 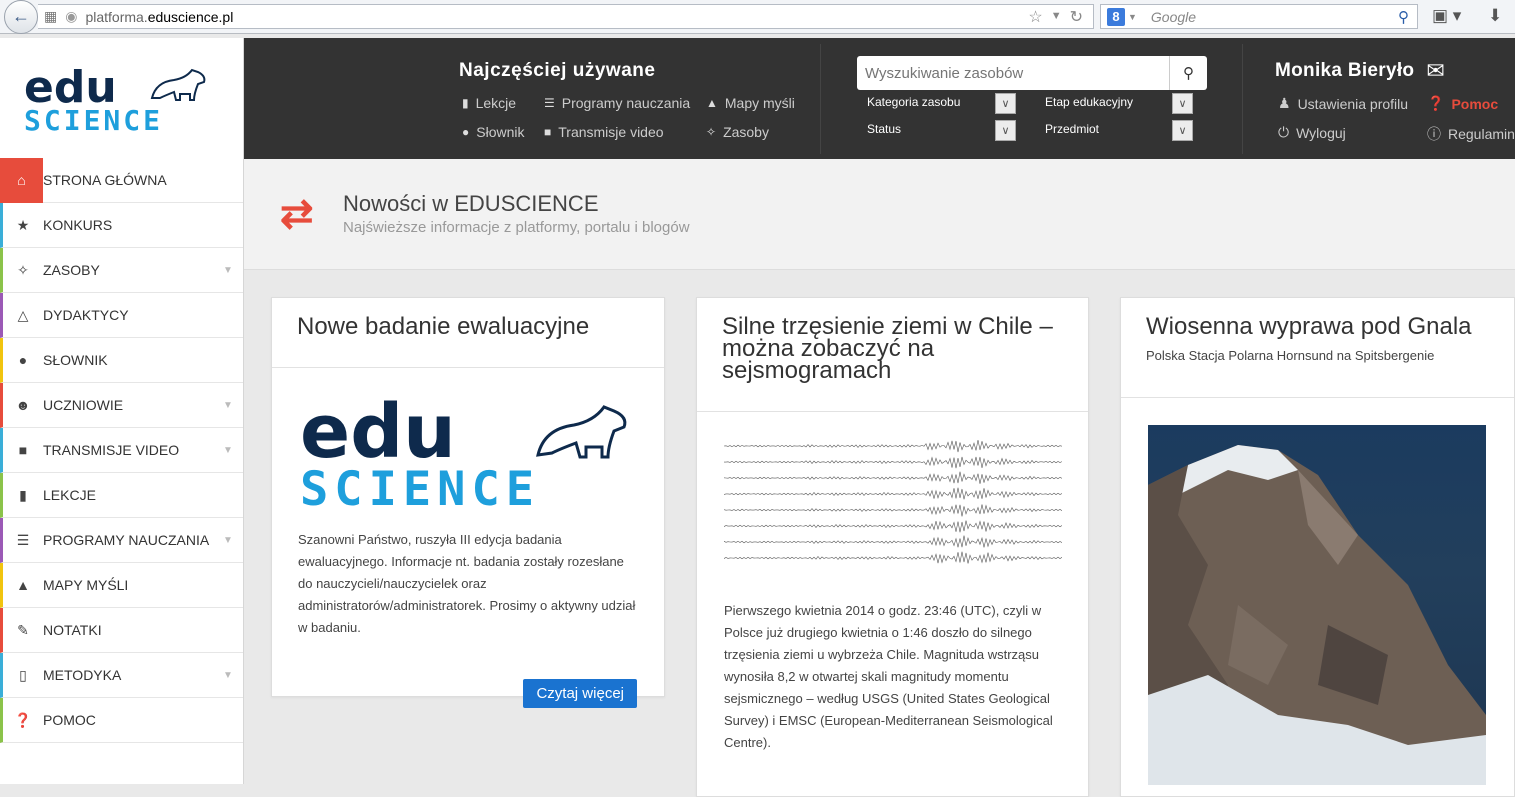 I want to click on sidebar-item-metodyka: ▯ METODYKA ▼, so click(x=121, y=675).